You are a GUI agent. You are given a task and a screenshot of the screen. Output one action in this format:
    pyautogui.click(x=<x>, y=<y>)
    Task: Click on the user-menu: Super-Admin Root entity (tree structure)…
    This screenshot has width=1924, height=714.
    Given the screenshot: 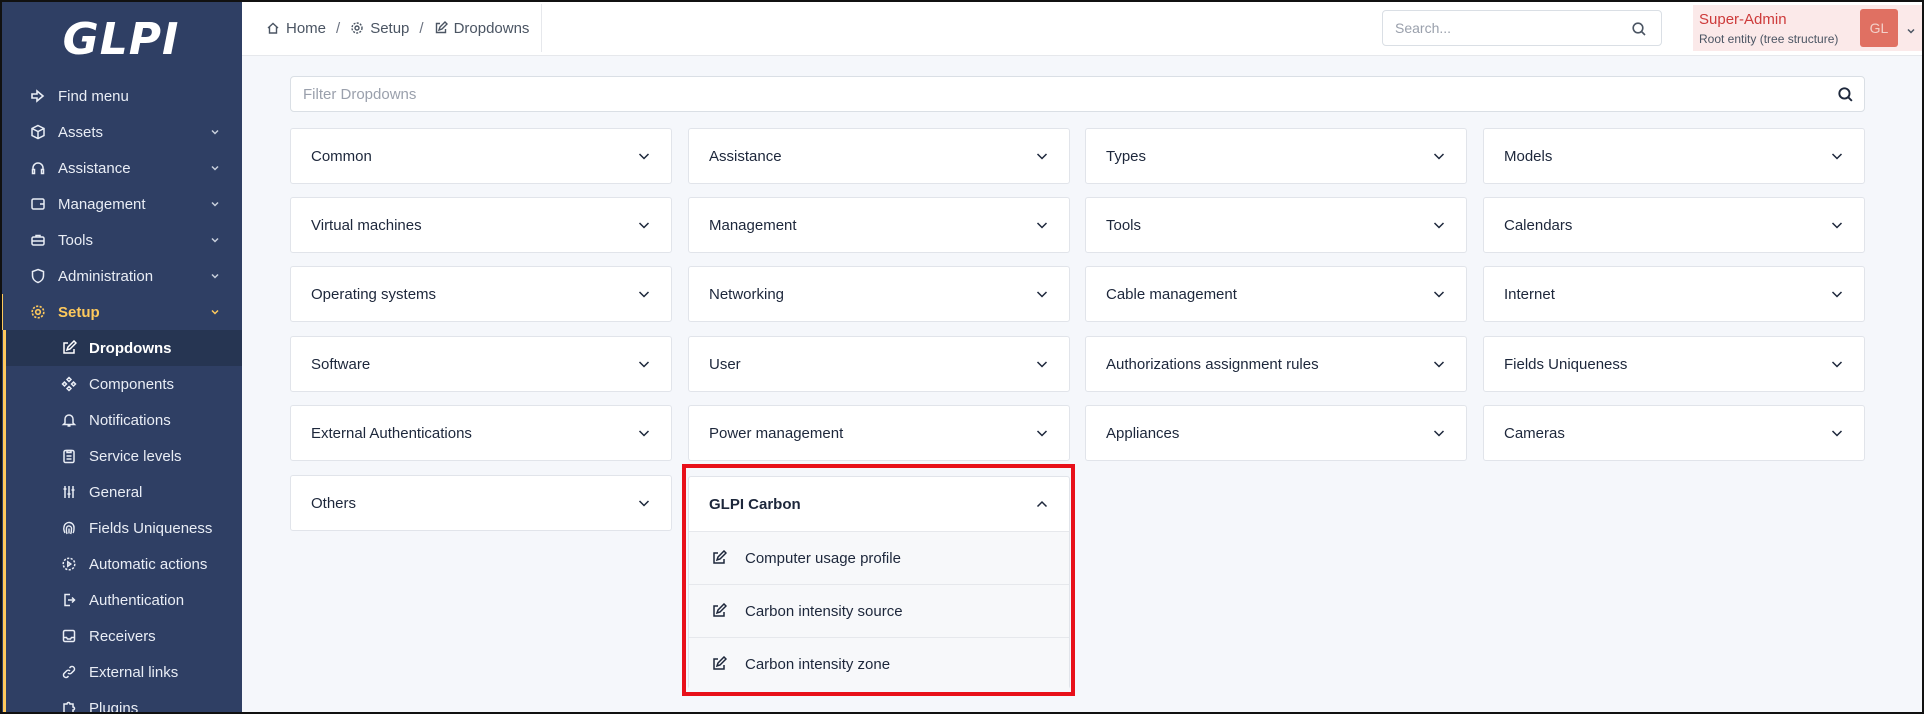 What is the action you would take?
    pyautogui.click(x=1808, y=28)
    